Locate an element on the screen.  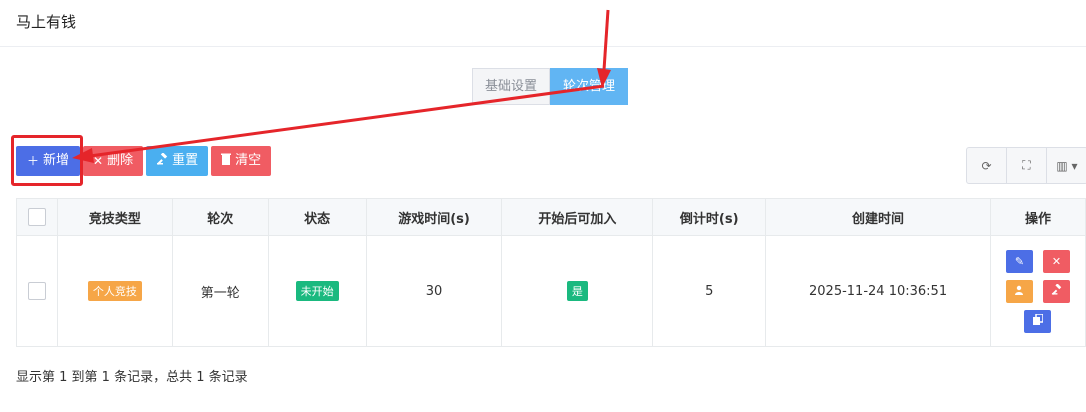
page-header: 马上有钱 is located at coordinates (543, 23).